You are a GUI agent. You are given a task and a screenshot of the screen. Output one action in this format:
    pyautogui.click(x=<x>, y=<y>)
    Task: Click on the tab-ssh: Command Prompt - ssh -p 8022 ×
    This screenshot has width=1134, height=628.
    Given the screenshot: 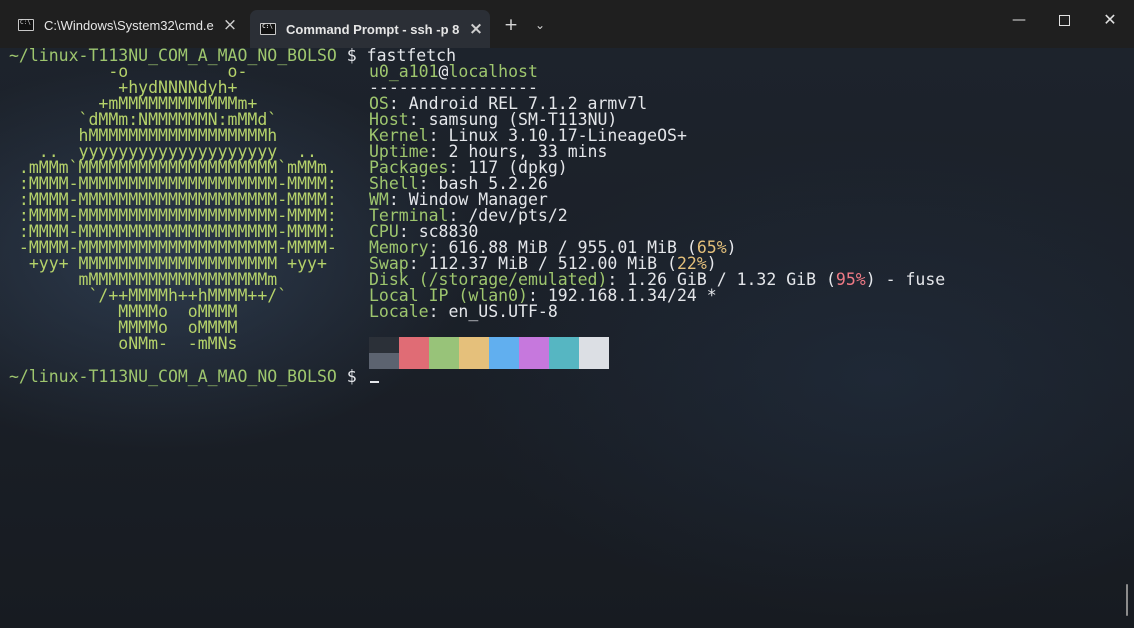 What is the action you would take?
    pyautogui.click(x=370, y=29)
    